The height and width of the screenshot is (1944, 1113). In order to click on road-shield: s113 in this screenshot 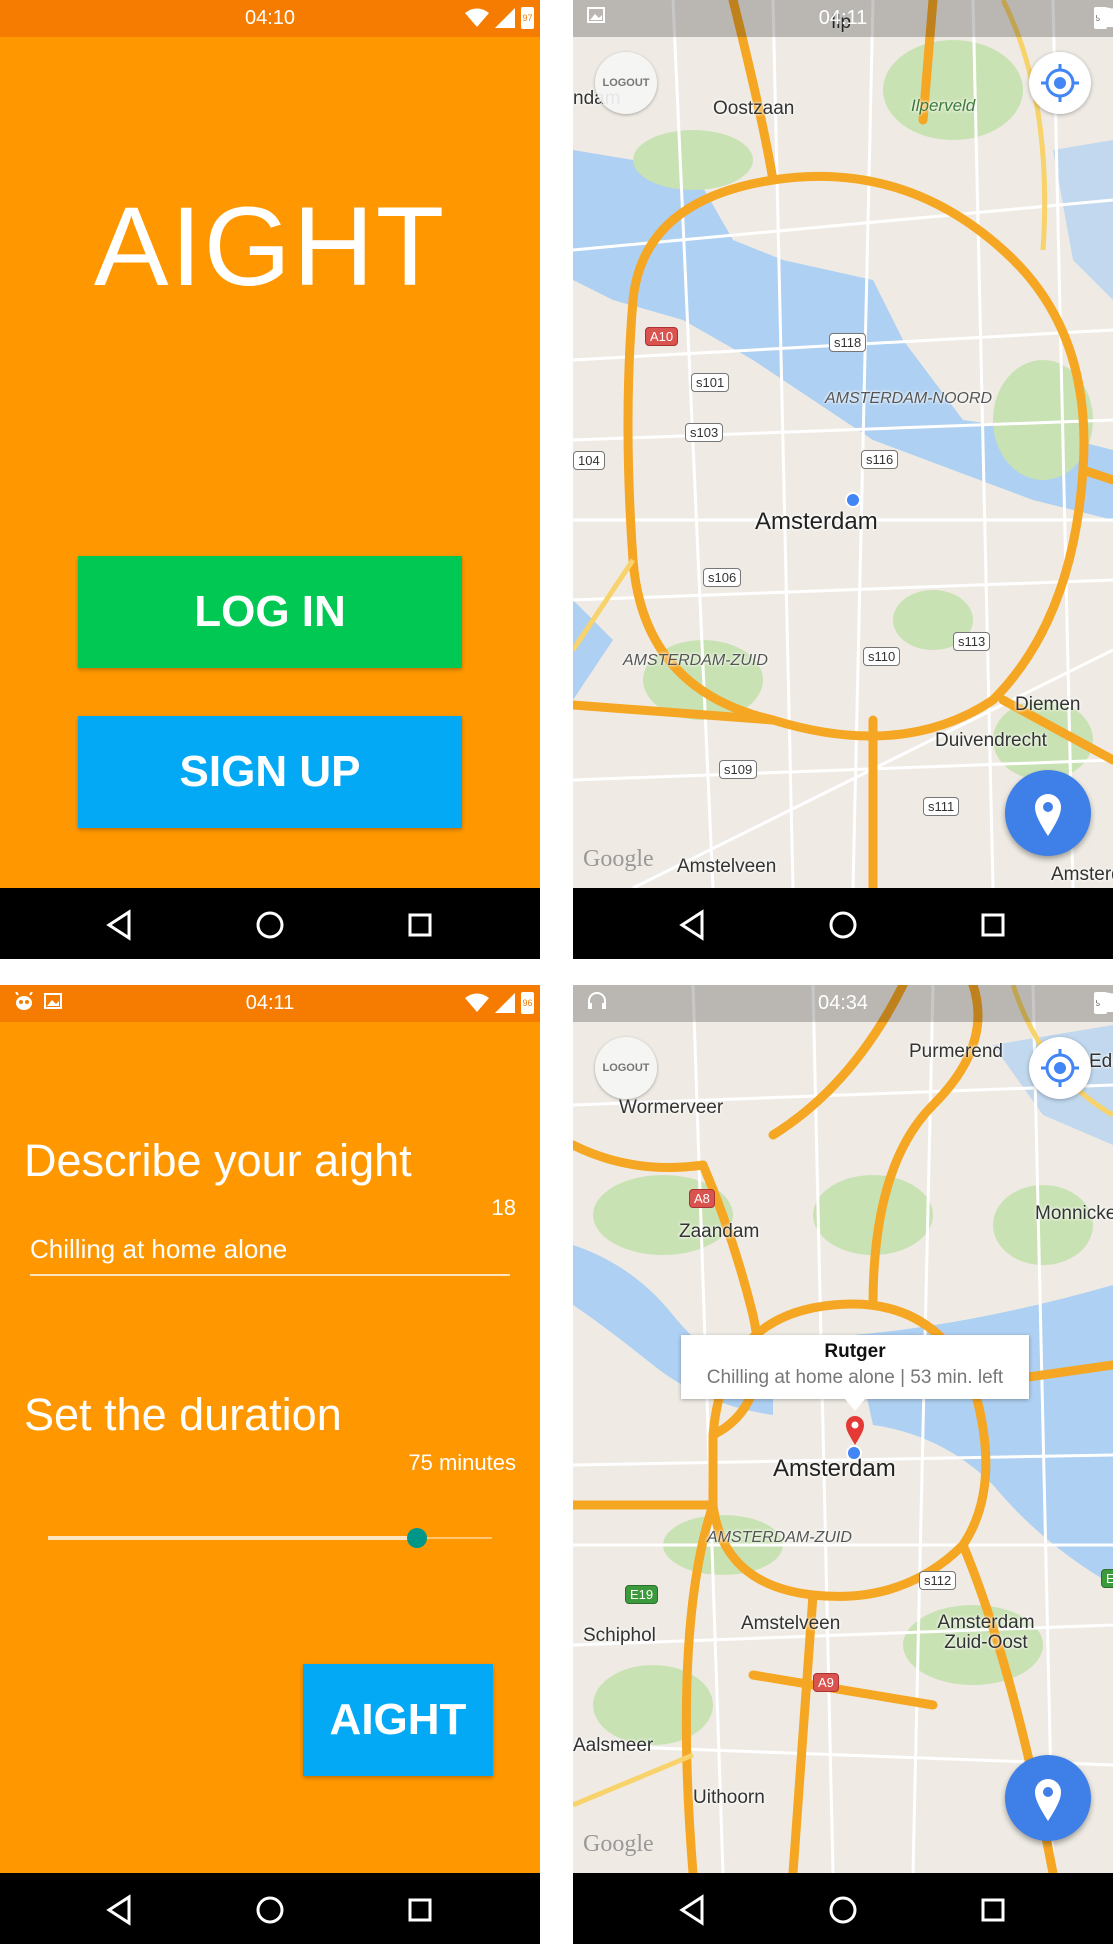, I will do `click(972, 641)`.